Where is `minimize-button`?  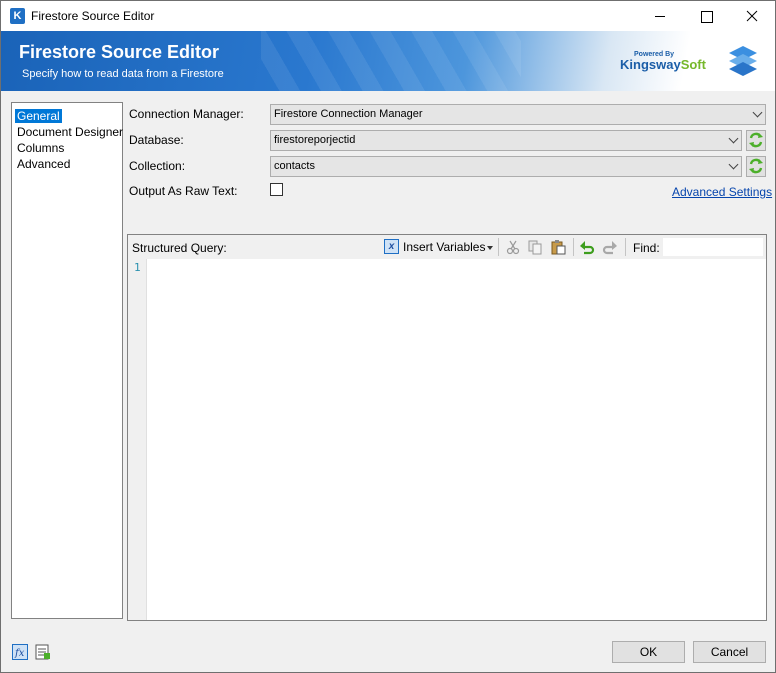 minimize-button is located at coordinates (660, 16).